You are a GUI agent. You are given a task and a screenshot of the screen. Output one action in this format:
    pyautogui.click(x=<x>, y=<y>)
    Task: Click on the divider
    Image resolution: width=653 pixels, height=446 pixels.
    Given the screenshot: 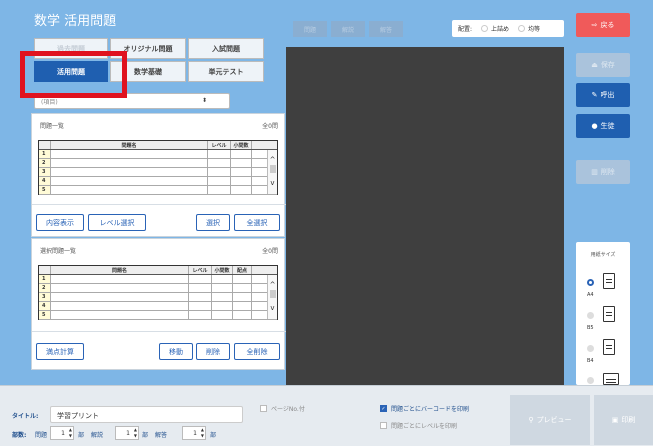 What is the action you would take?
    pyautogui.click(x=159, y=331)
    